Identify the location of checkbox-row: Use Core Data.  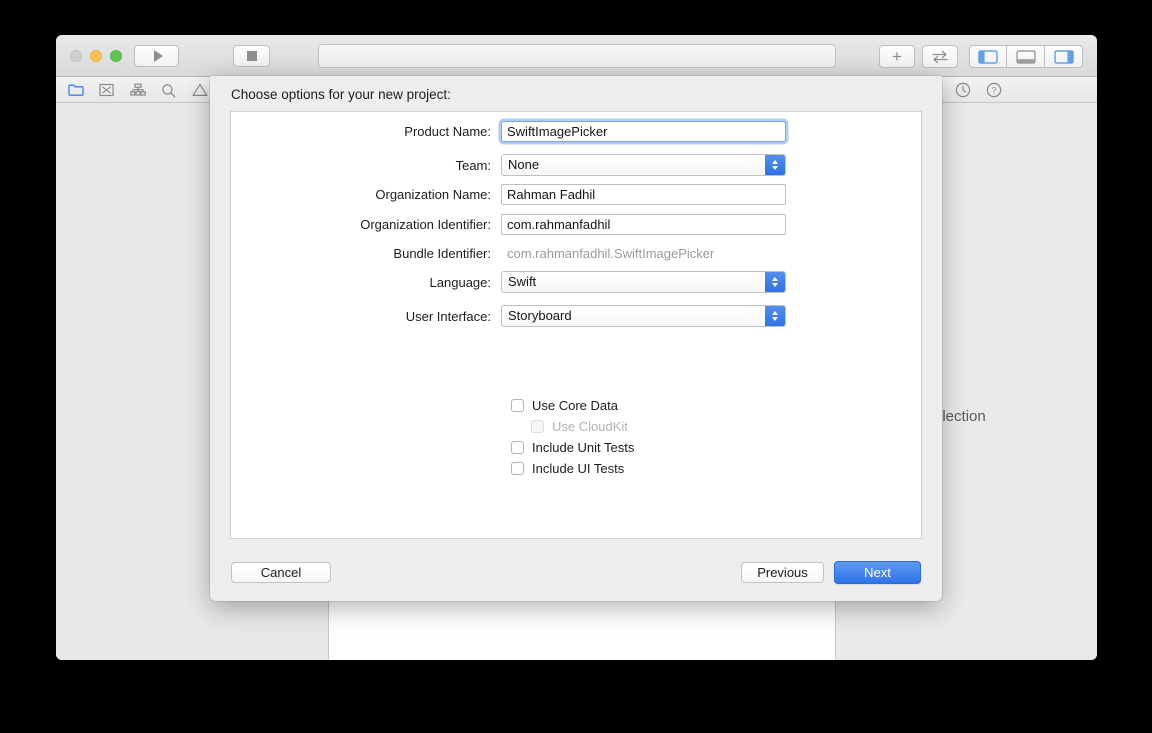
(572, 405).